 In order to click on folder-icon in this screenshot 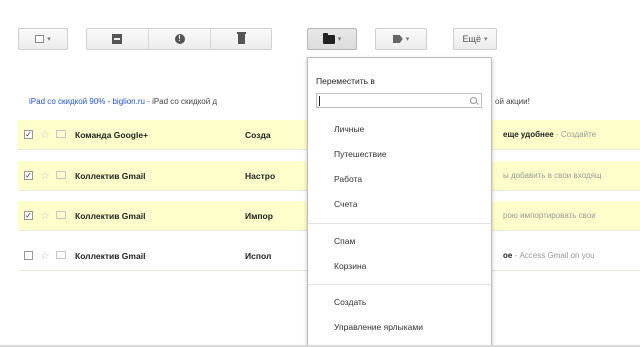, I will do `click(328, 38)`.